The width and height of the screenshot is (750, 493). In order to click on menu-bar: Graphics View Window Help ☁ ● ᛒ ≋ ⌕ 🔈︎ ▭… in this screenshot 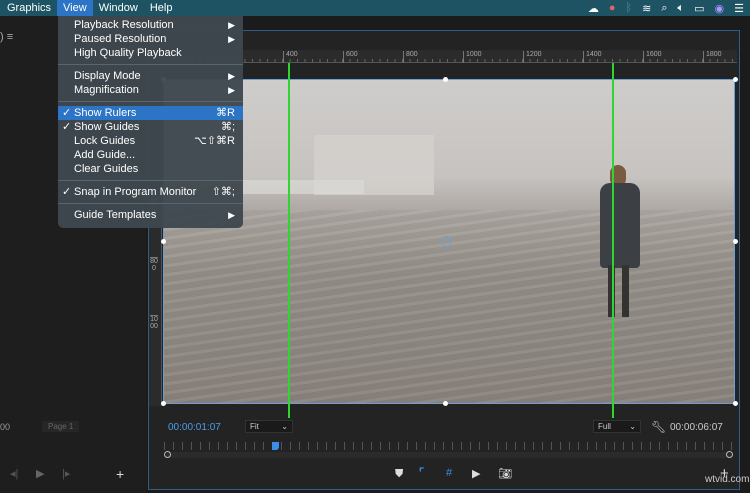, I will do `click(375, 8)`.